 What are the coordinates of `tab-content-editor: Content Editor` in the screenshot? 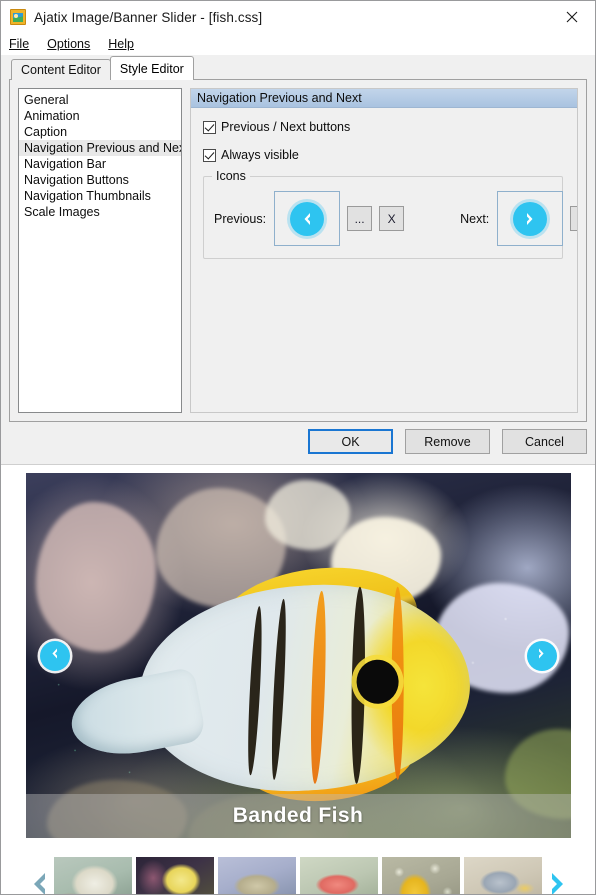 It's located at (61, 69).